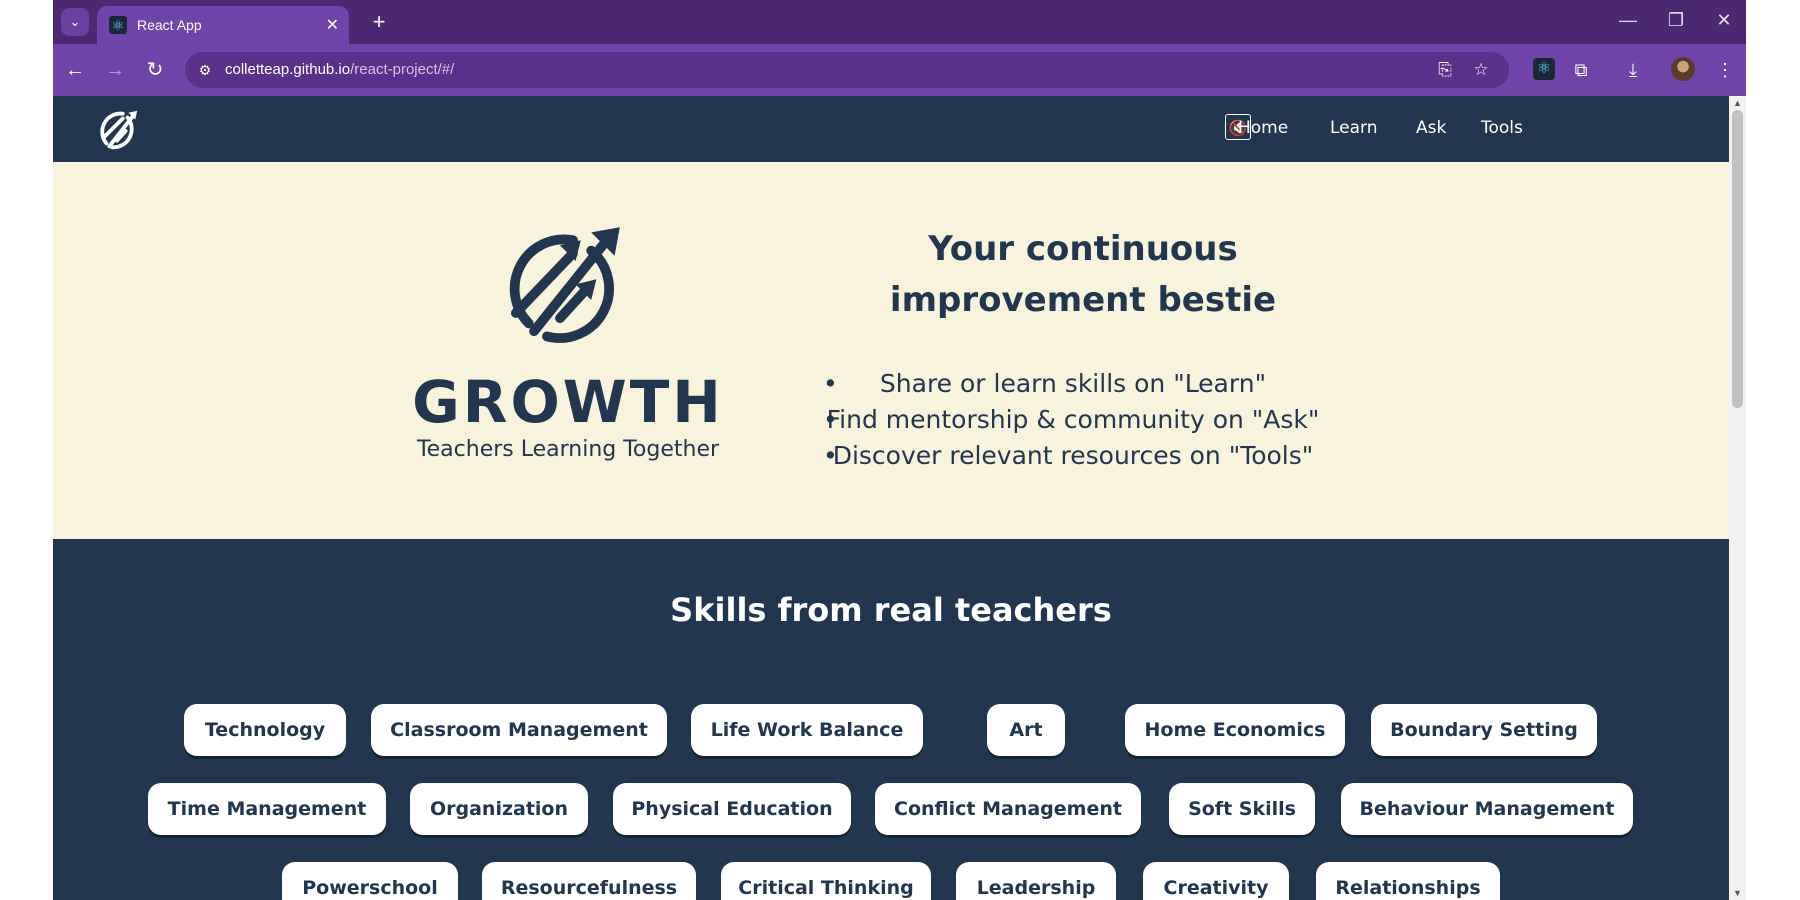 The height and width of the screenshot is (900, 1800). What do you see at coordinates (564, 285) in the screenshot?
I see `growth-arrows-logo-icon` at bounding box center [564, 285].